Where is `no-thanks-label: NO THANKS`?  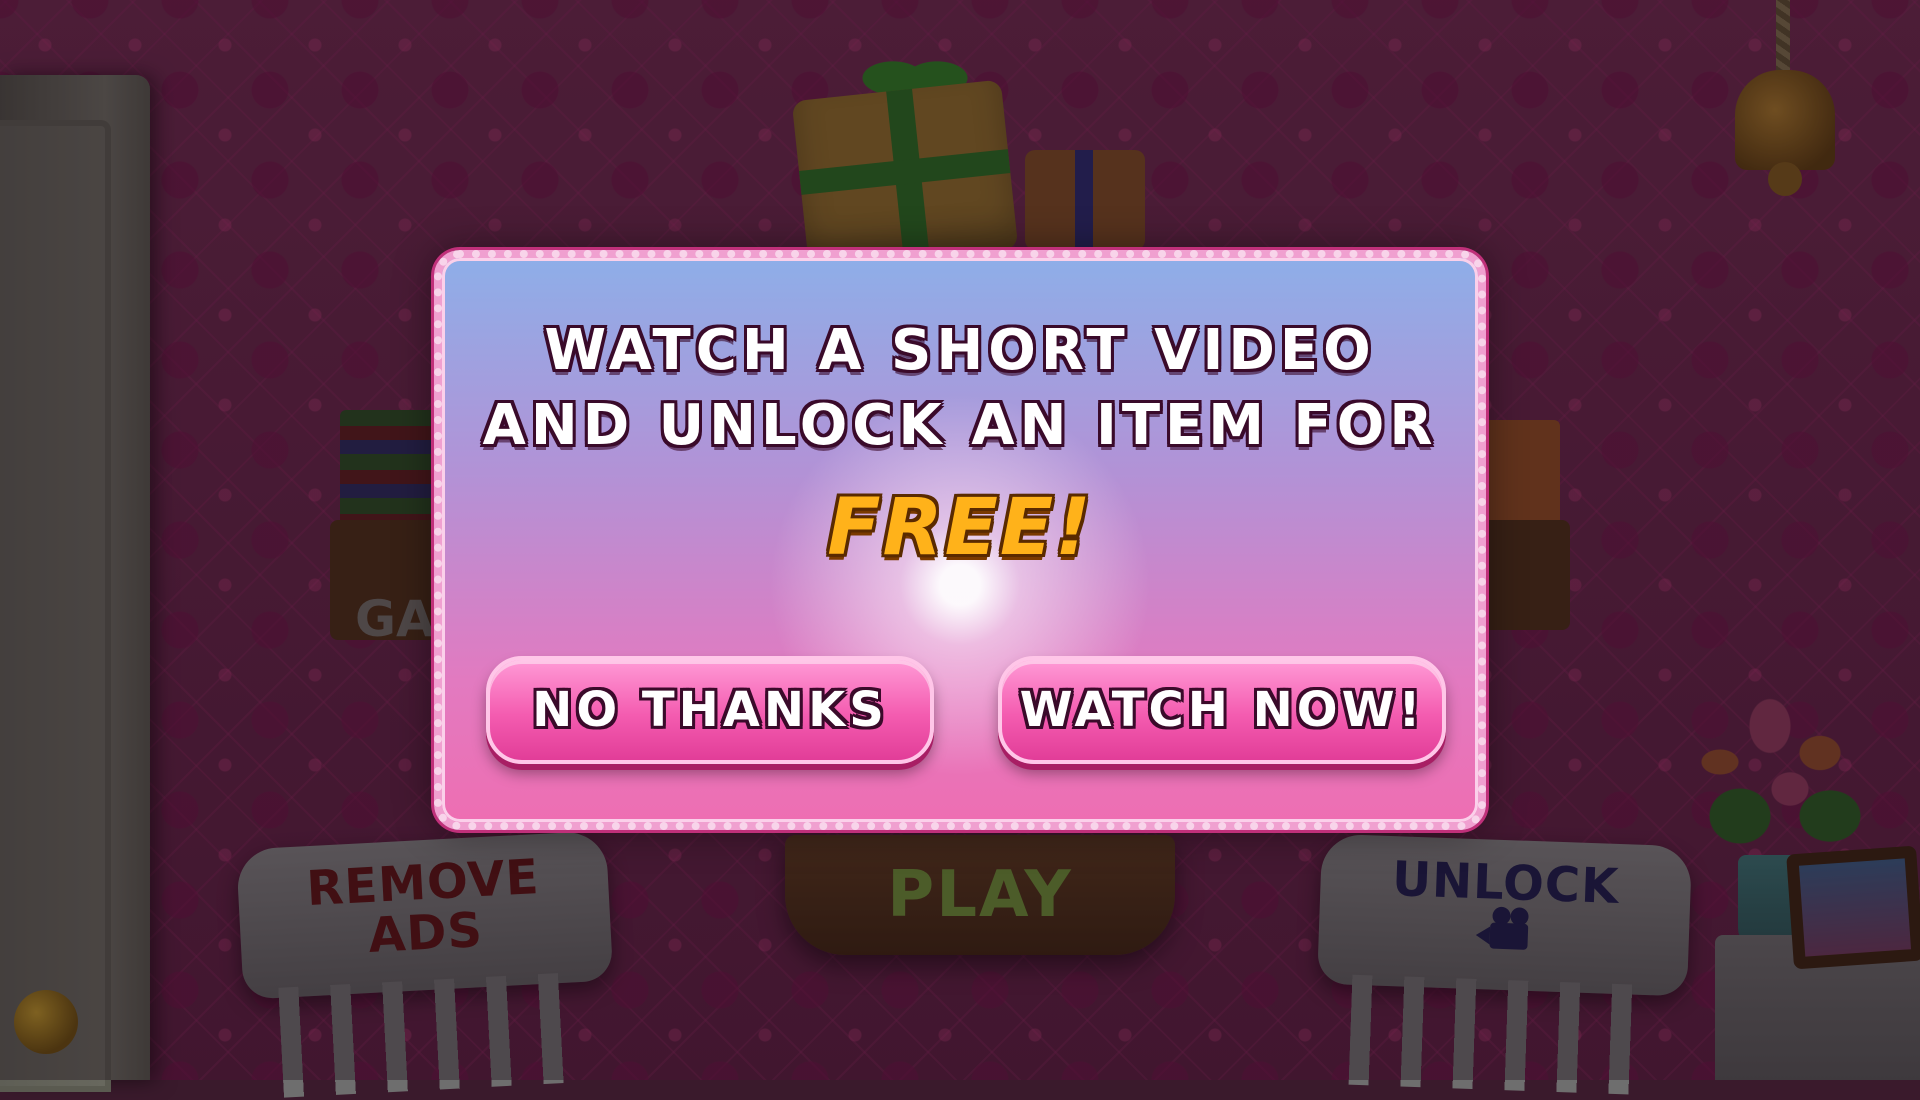 no-thanks-label: NO THANKS is located at coordinates (710, 710).